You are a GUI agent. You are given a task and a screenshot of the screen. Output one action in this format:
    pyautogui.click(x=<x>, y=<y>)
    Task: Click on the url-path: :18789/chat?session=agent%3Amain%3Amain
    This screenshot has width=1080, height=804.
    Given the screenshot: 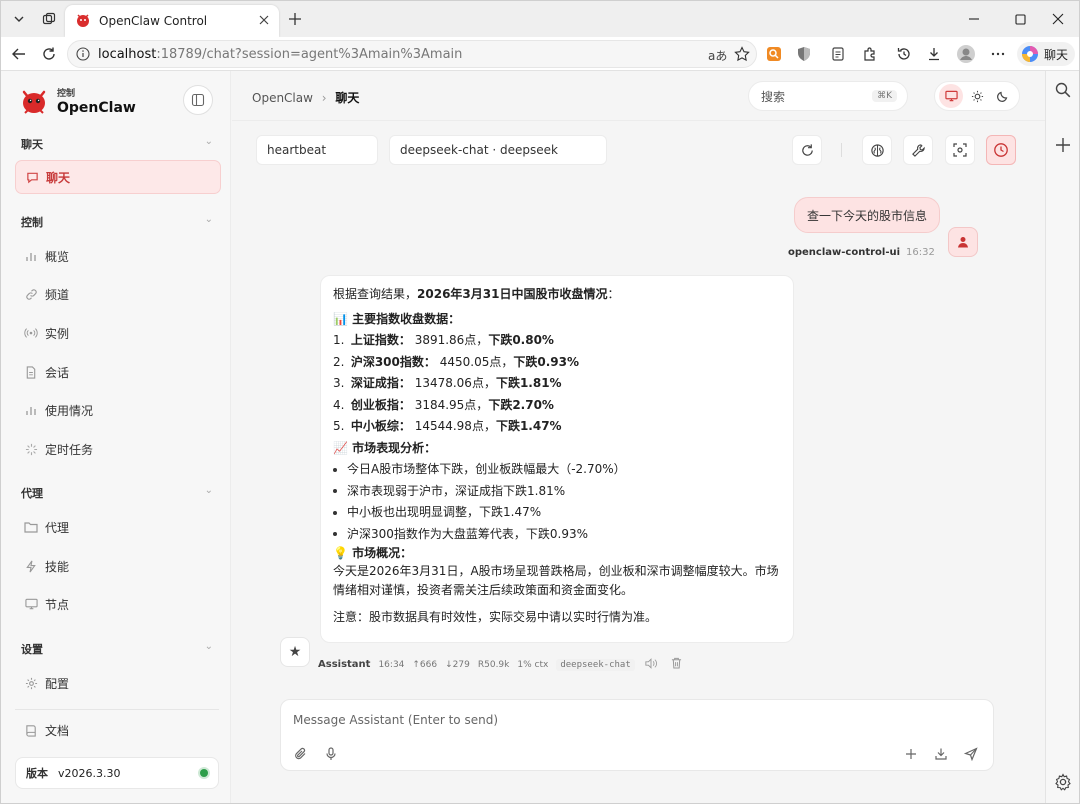 What is the action you would take?
    pyautogui.click(x=309, y=54)
    